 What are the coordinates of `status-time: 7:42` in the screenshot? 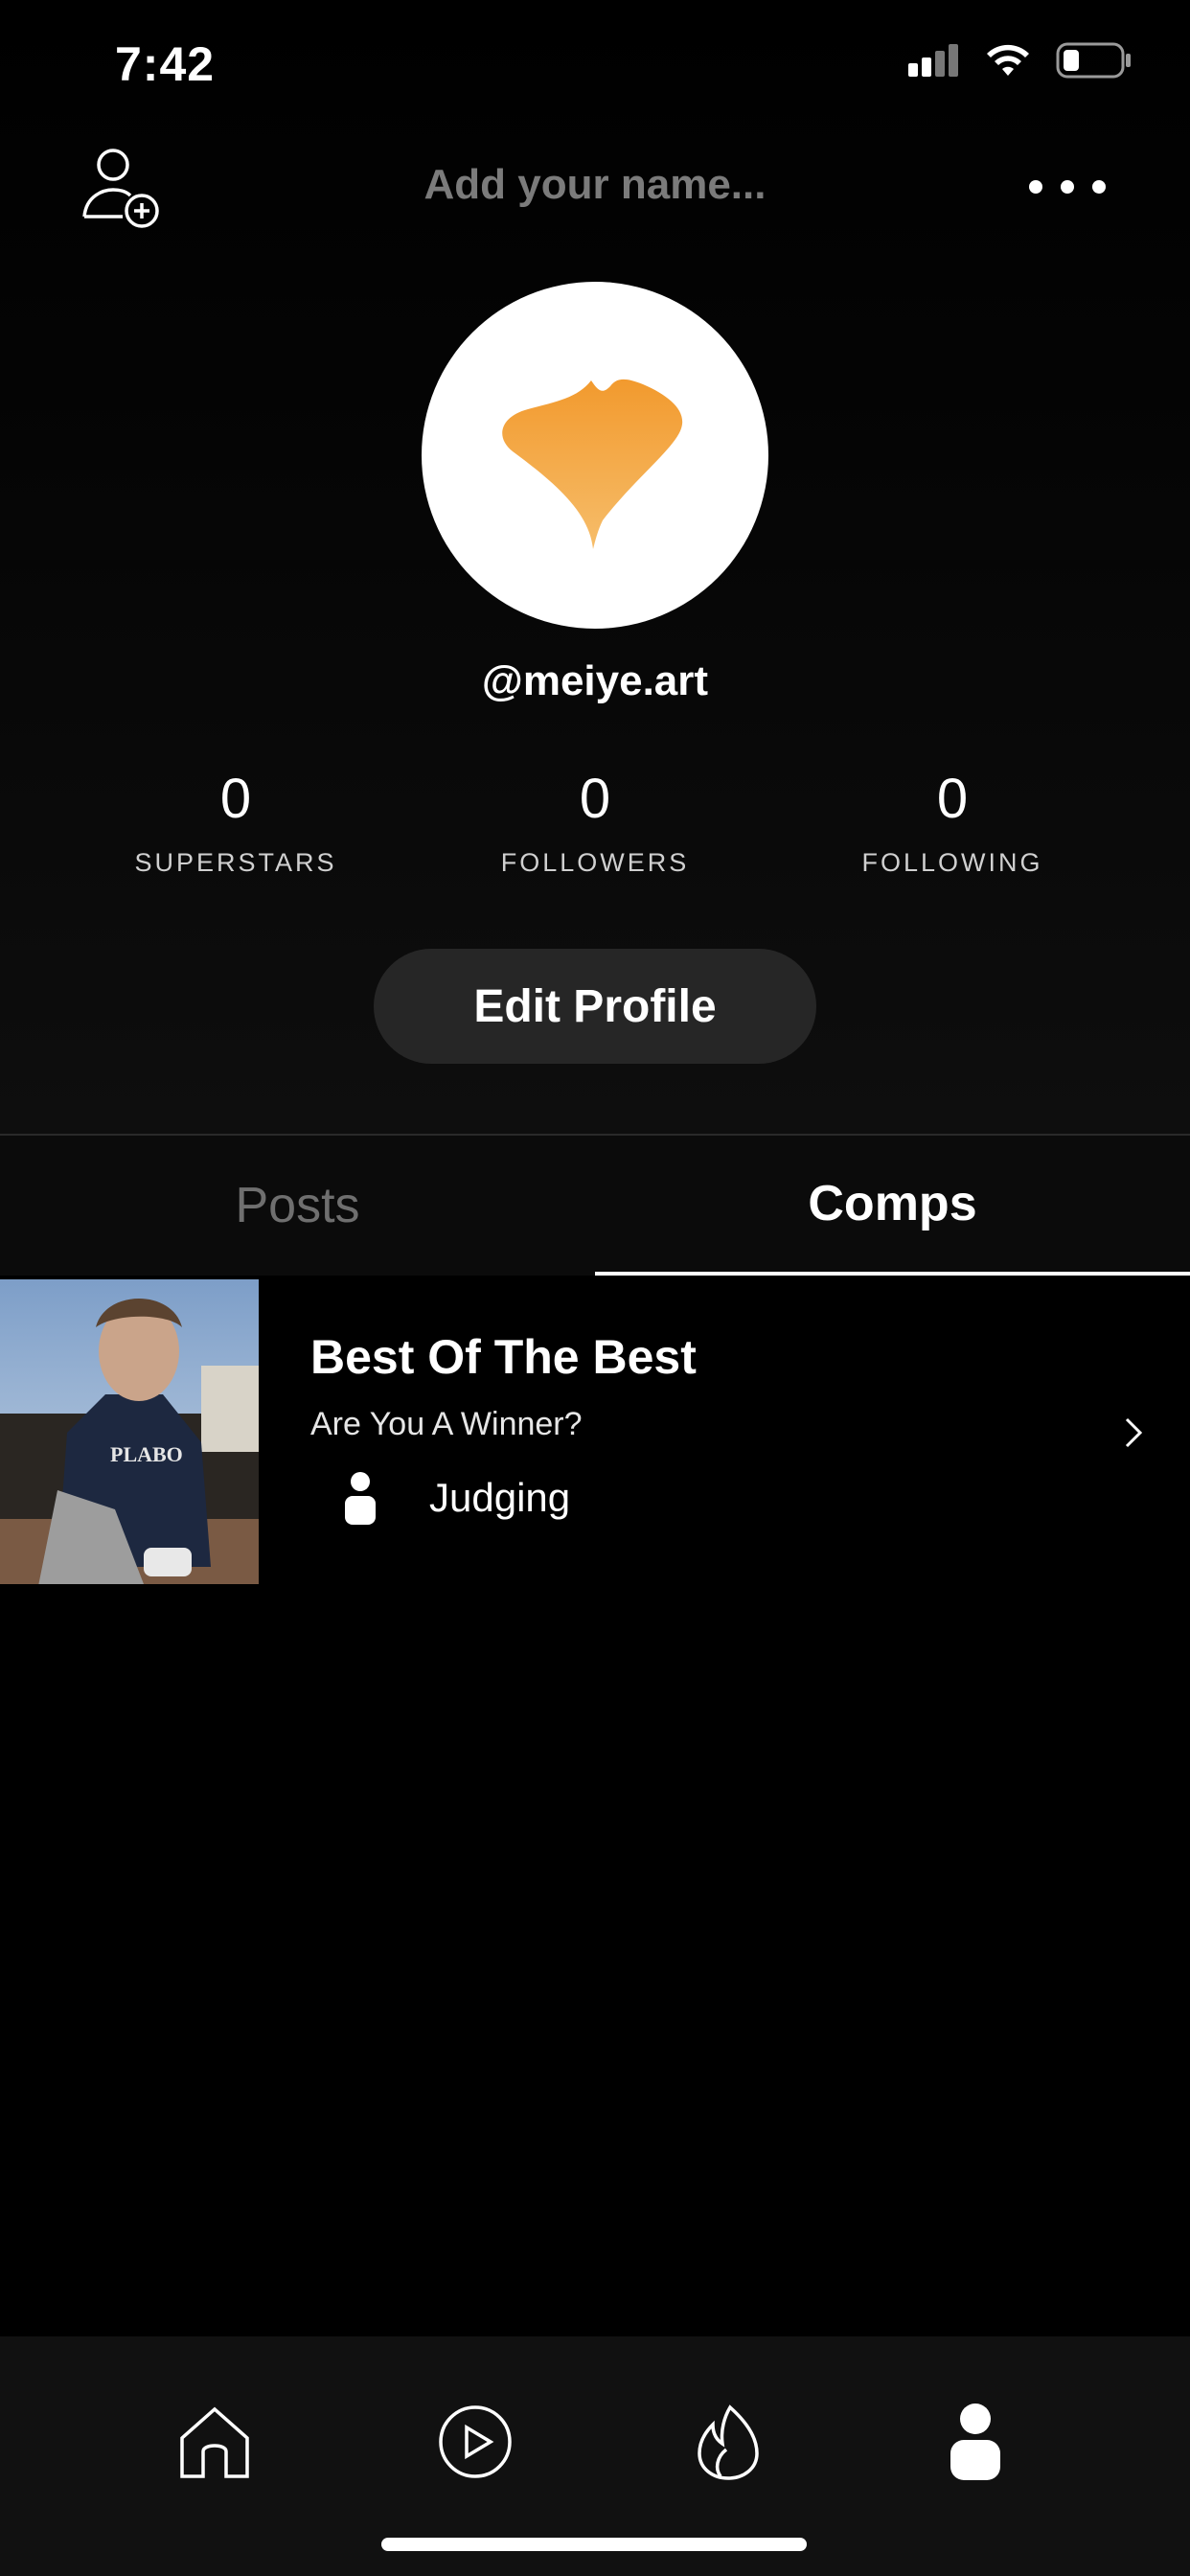 It's located at (166, 64).